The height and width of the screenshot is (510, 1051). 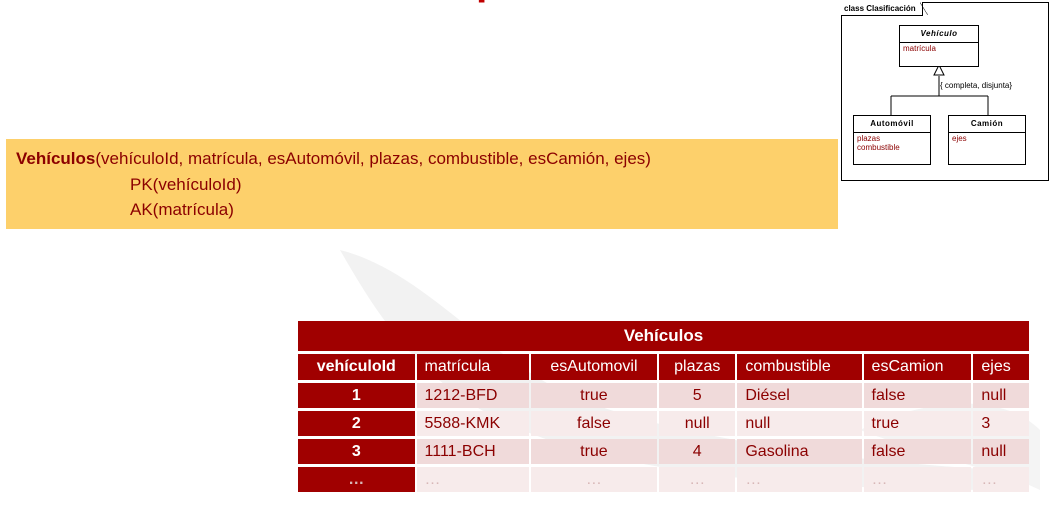 What do you see at coordinates (472, 395) in the screenshot?
I see `table-cell: 1212-BFD` at bounding box center [472, 395].